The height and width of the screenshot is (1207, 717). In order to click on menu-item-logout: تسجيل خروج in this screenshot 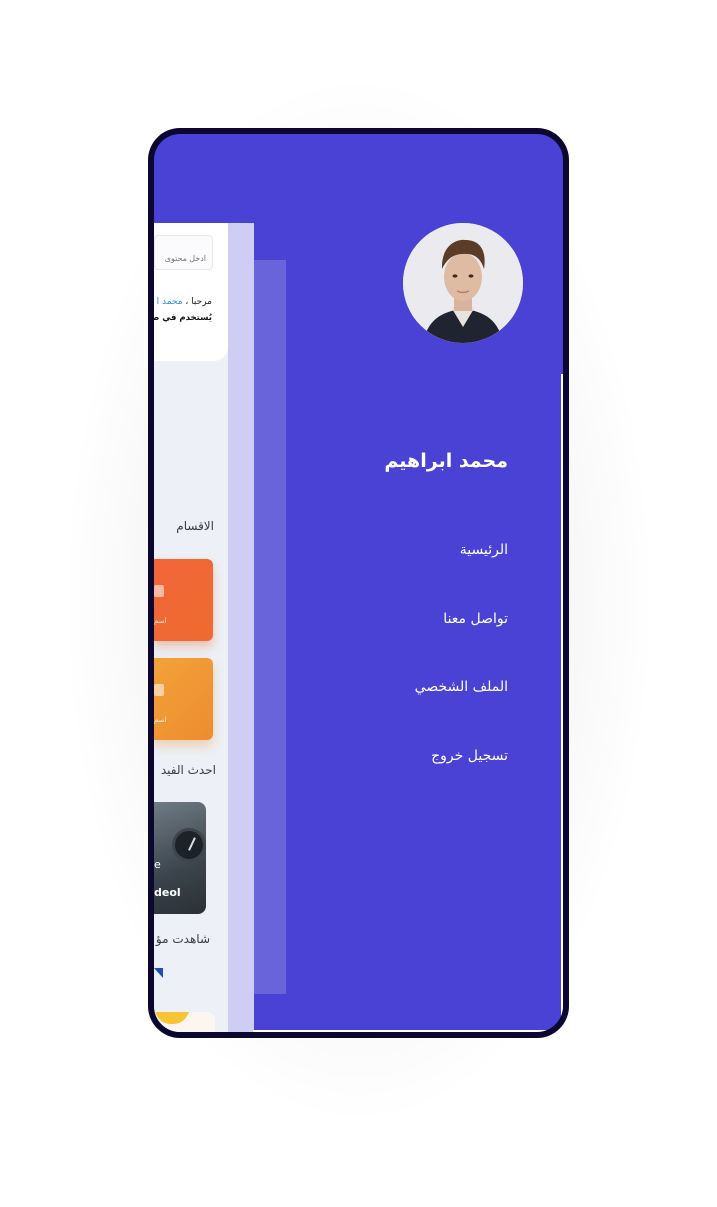, I will do `click(469, 756)`.